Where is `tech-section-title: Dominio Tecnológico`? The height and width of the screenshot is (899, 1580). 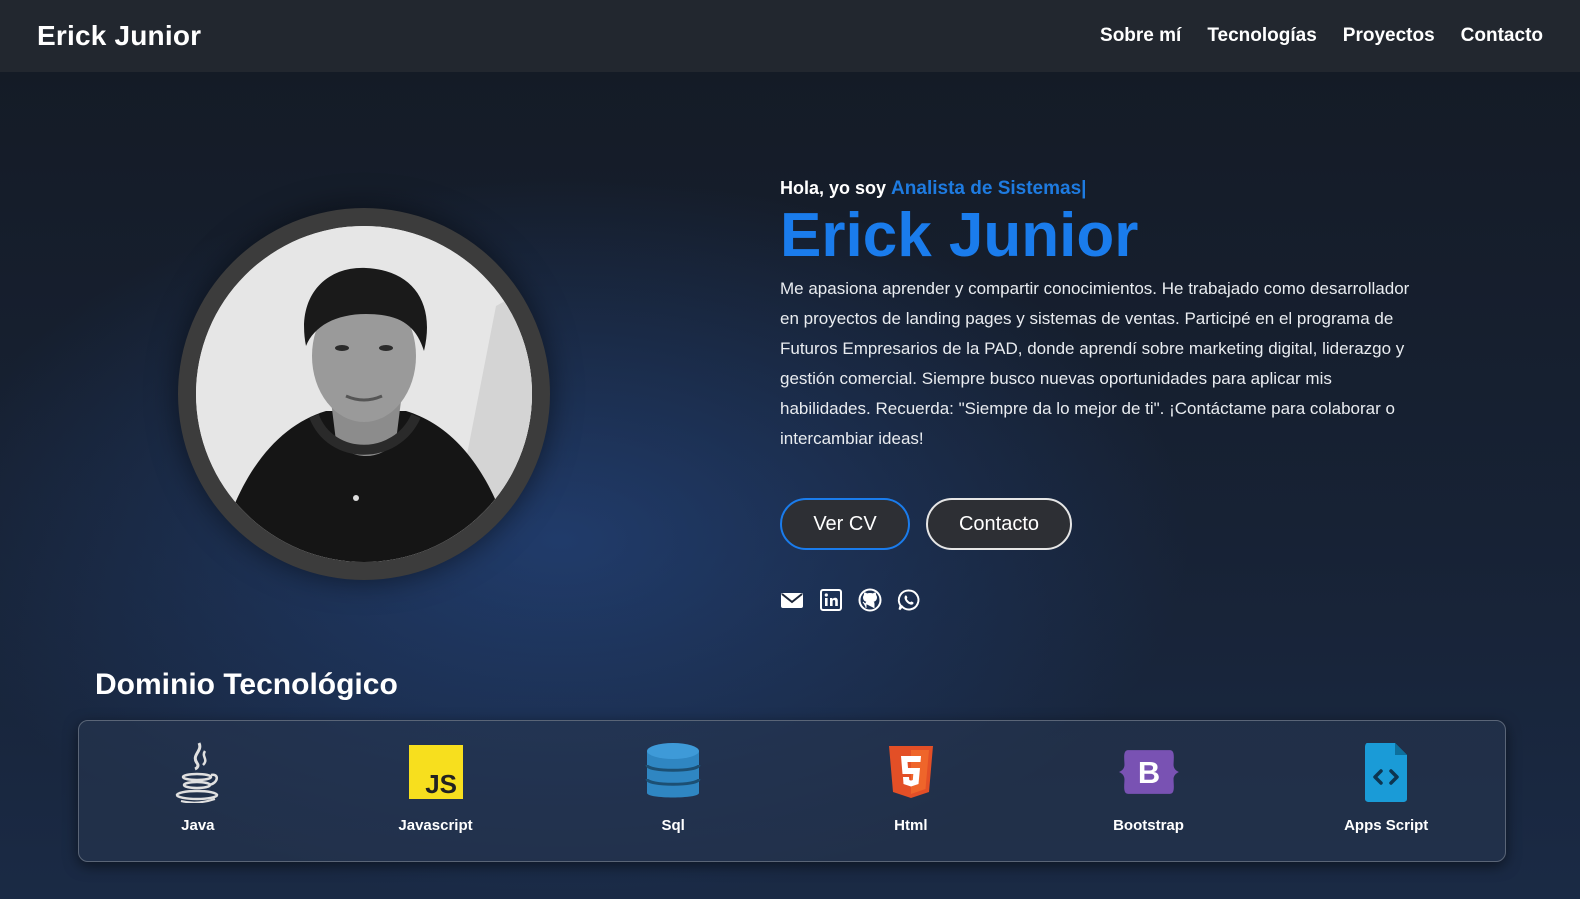
tech-section-title: Dominio Tecnológico is located at coordinates (246, 684).